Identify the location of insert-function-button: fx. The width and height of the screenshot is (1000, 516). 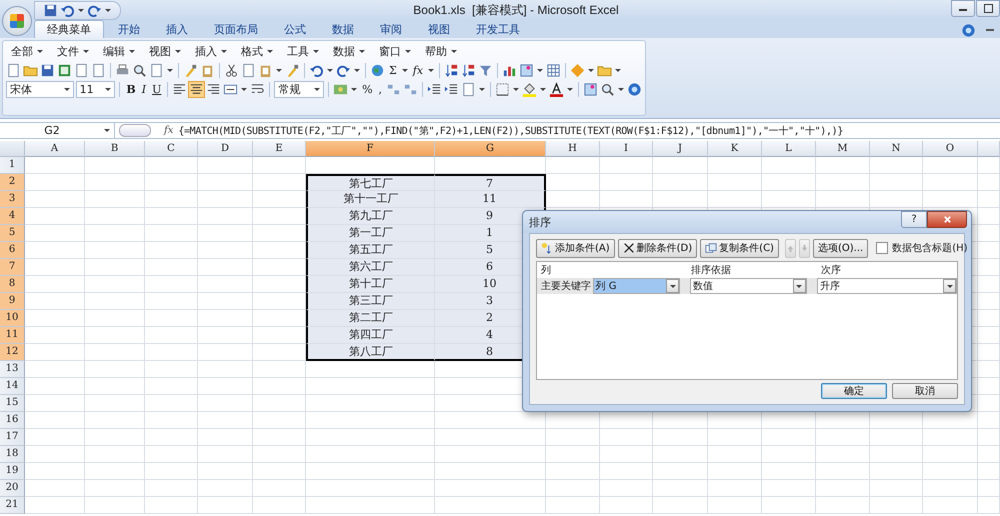
(168, 130).